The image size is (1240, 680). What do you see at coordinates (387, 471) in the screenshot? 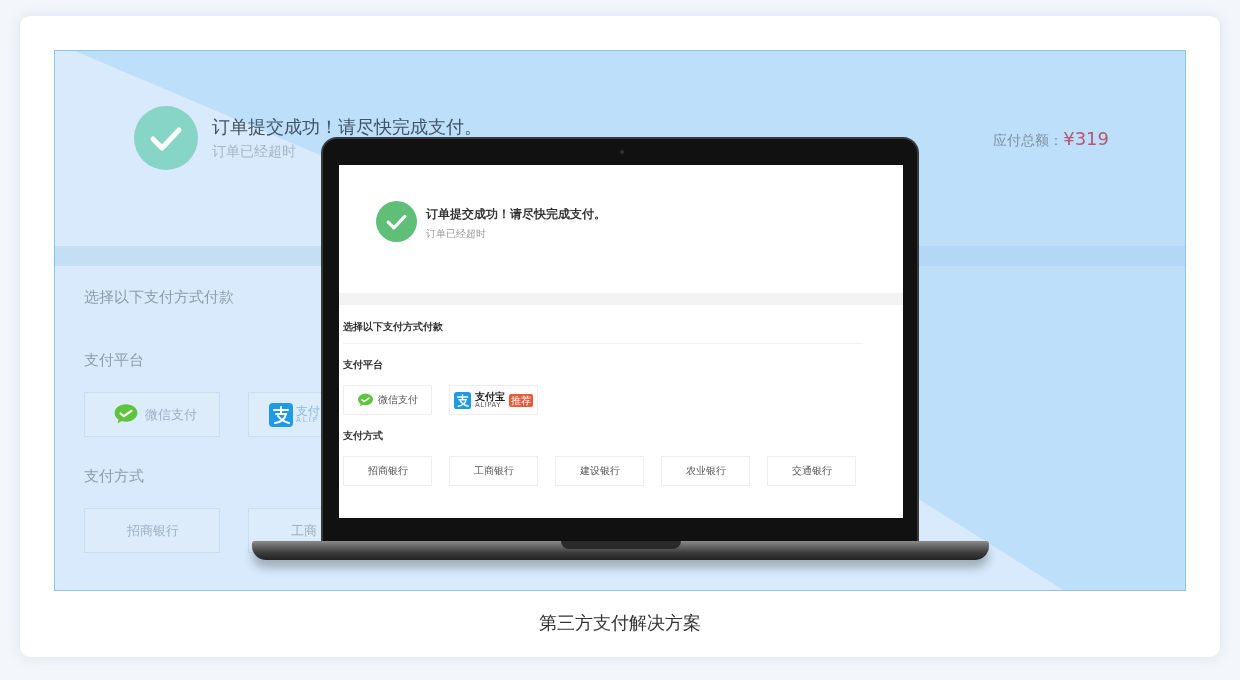
I see `bank-option: 招商银行` at bounding box center [387, 471].